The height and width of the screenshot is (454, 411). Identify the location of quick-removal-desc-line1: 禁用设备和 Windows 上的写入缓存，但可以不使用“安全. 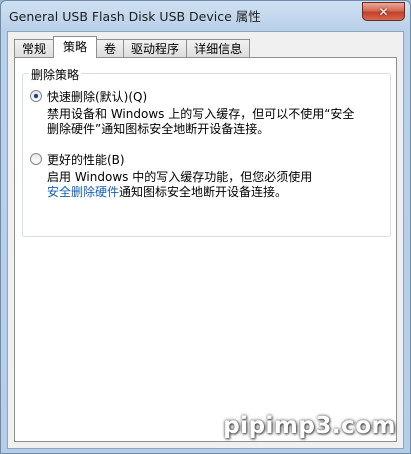
(201, 114).